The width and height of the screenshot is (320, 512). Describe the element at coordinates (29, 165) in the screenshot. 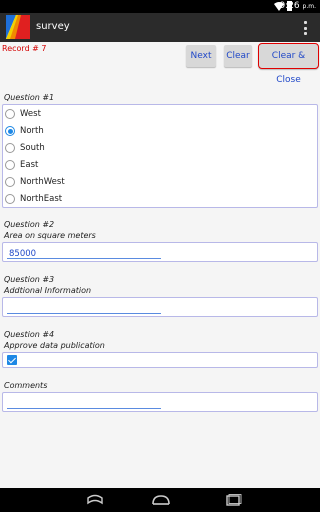

I see `radio-label: East` at that location.